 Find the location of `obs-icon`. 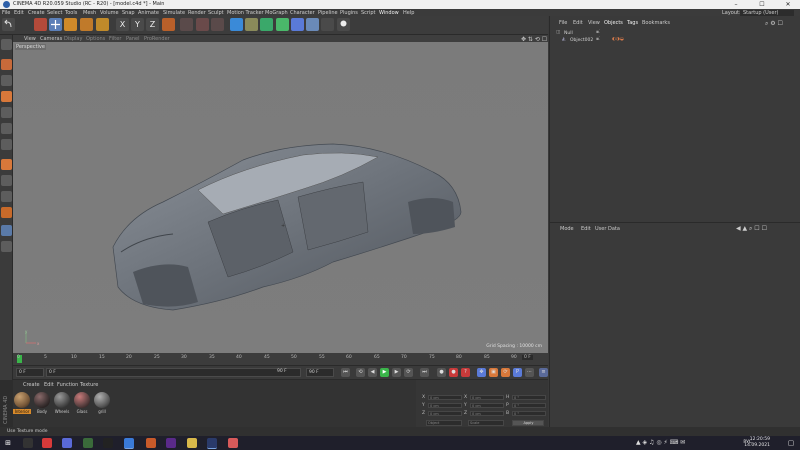

obs-icon is located at coordinates (212, 443).